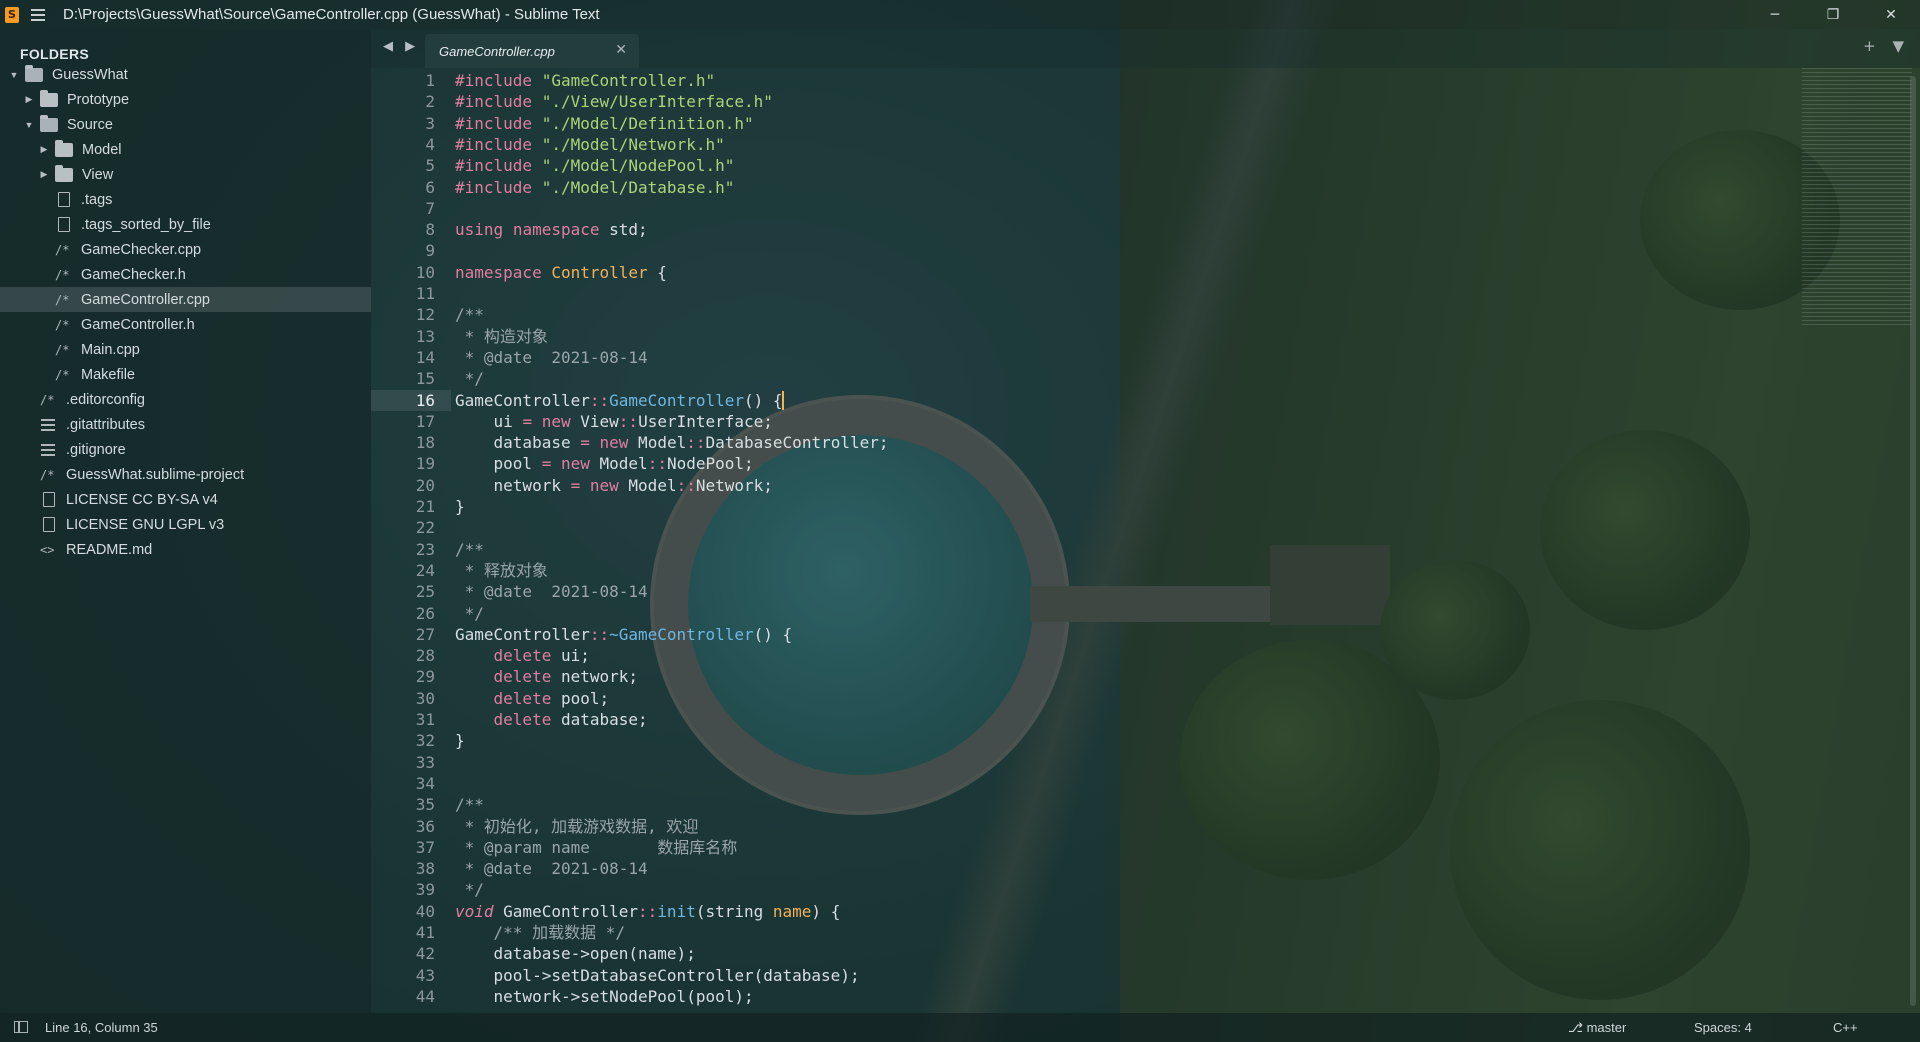  Describe the element at coordinates (532, 51) in the screenshot. I see `tab-gamecontroller-cpp: GameController.cpp ✕` at that location.